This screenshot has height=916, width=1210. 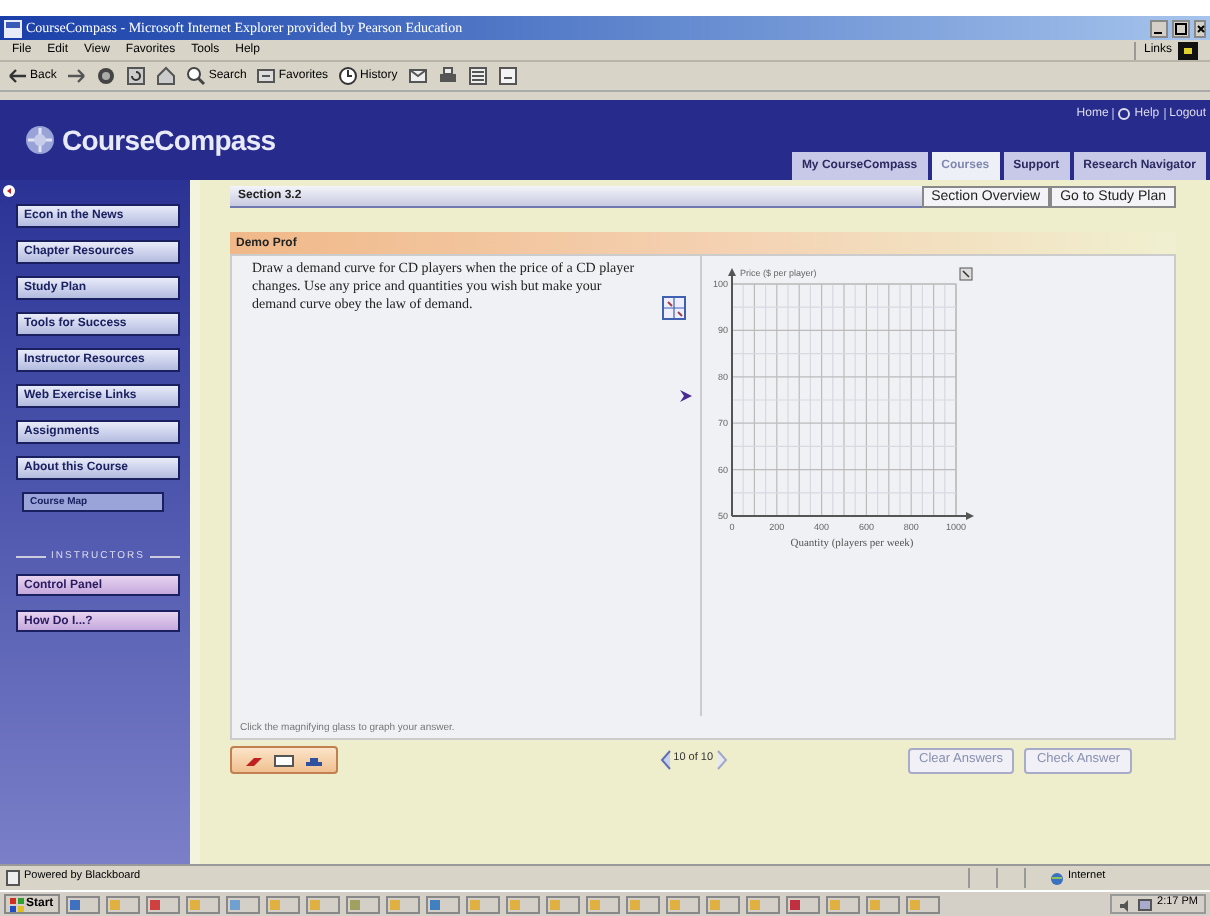 What do you see at coordinates (1200, 28) in the screenshot?
I see `close-icon` at bounding box center [1200, 28].